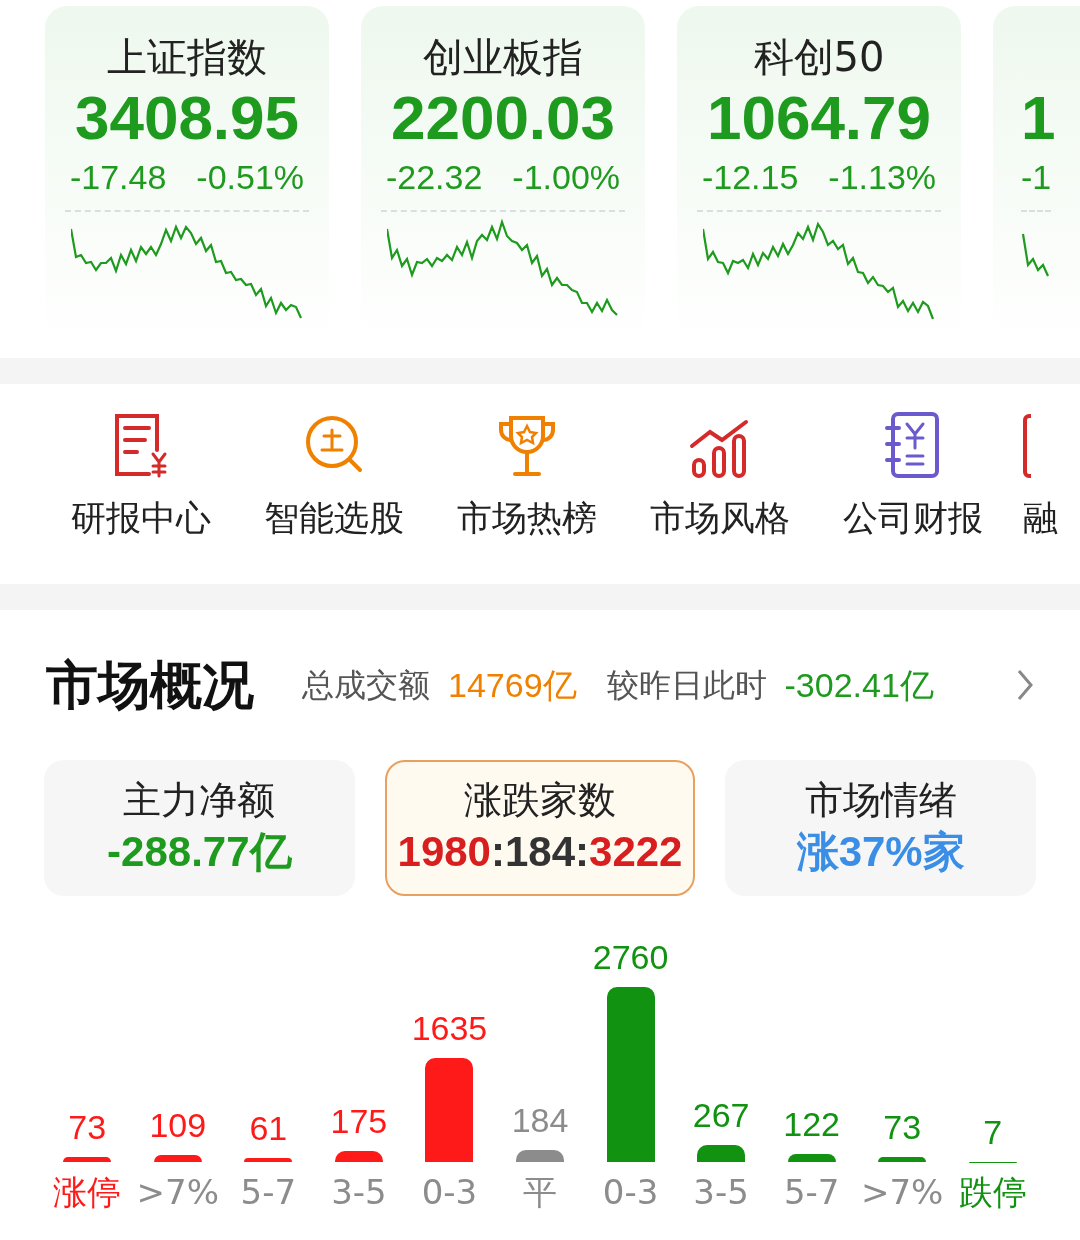 Image resolution: width=1080 pixels, height=1240 pixels. I want to click on index-change: -1, so click(1036, 177).